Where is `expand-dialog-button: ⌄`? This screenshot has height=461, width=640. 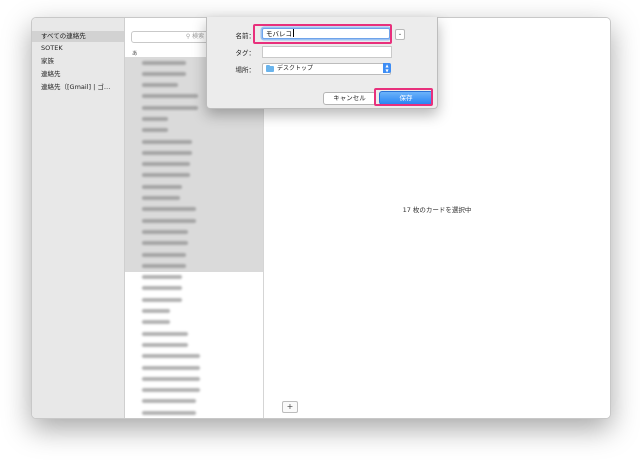 expand-dialog-button: ⌄ is located at coordinates (400, 34).